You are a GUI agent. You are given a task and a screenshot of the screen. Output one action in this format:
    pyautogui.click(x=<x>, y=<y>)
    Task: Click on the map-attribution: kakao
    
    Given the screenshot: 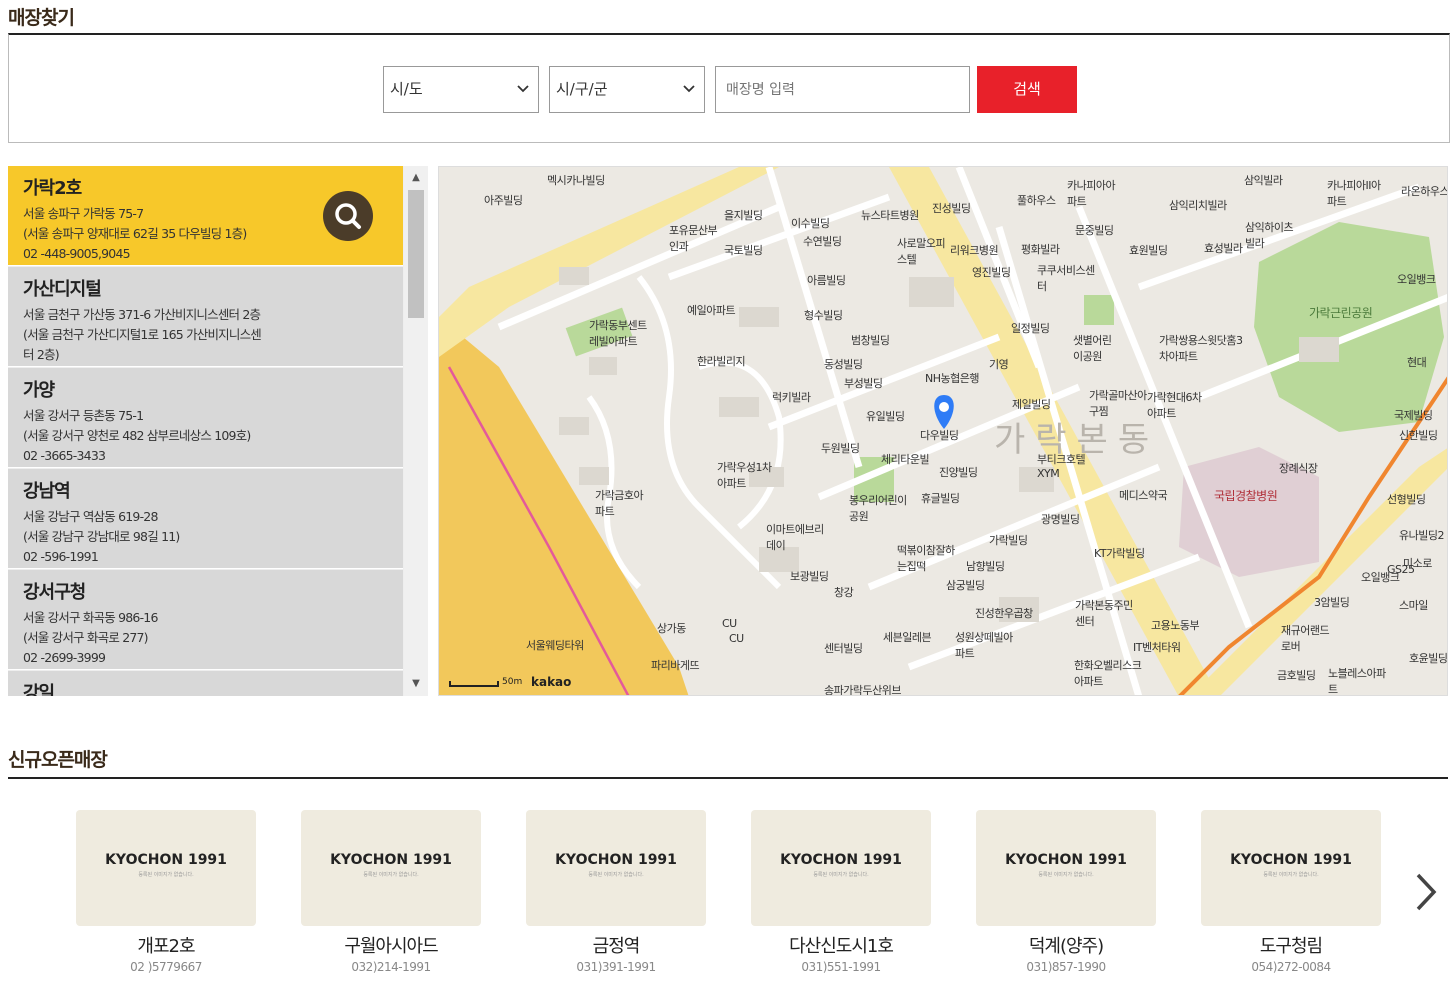 What is the action you would take?
    pyautogui.click(x=551, y=682)
    